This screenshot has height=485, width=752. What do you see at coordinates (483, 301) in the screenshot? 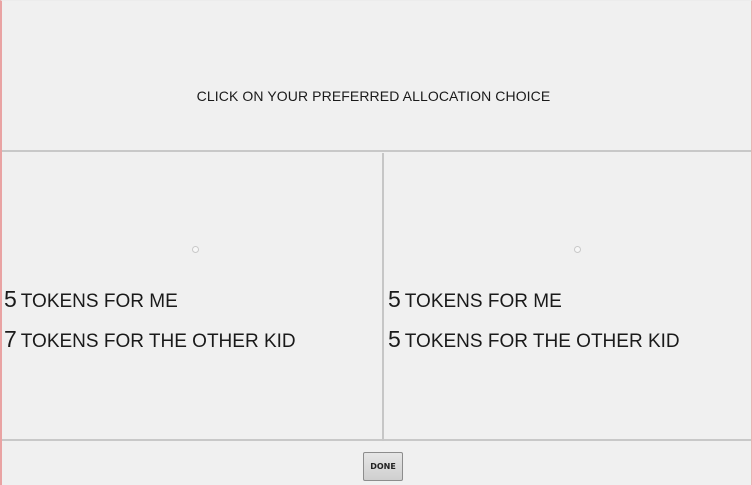
I see `option-right-me-label: TOKENS FOR ME` at bounding box center [483, 301].